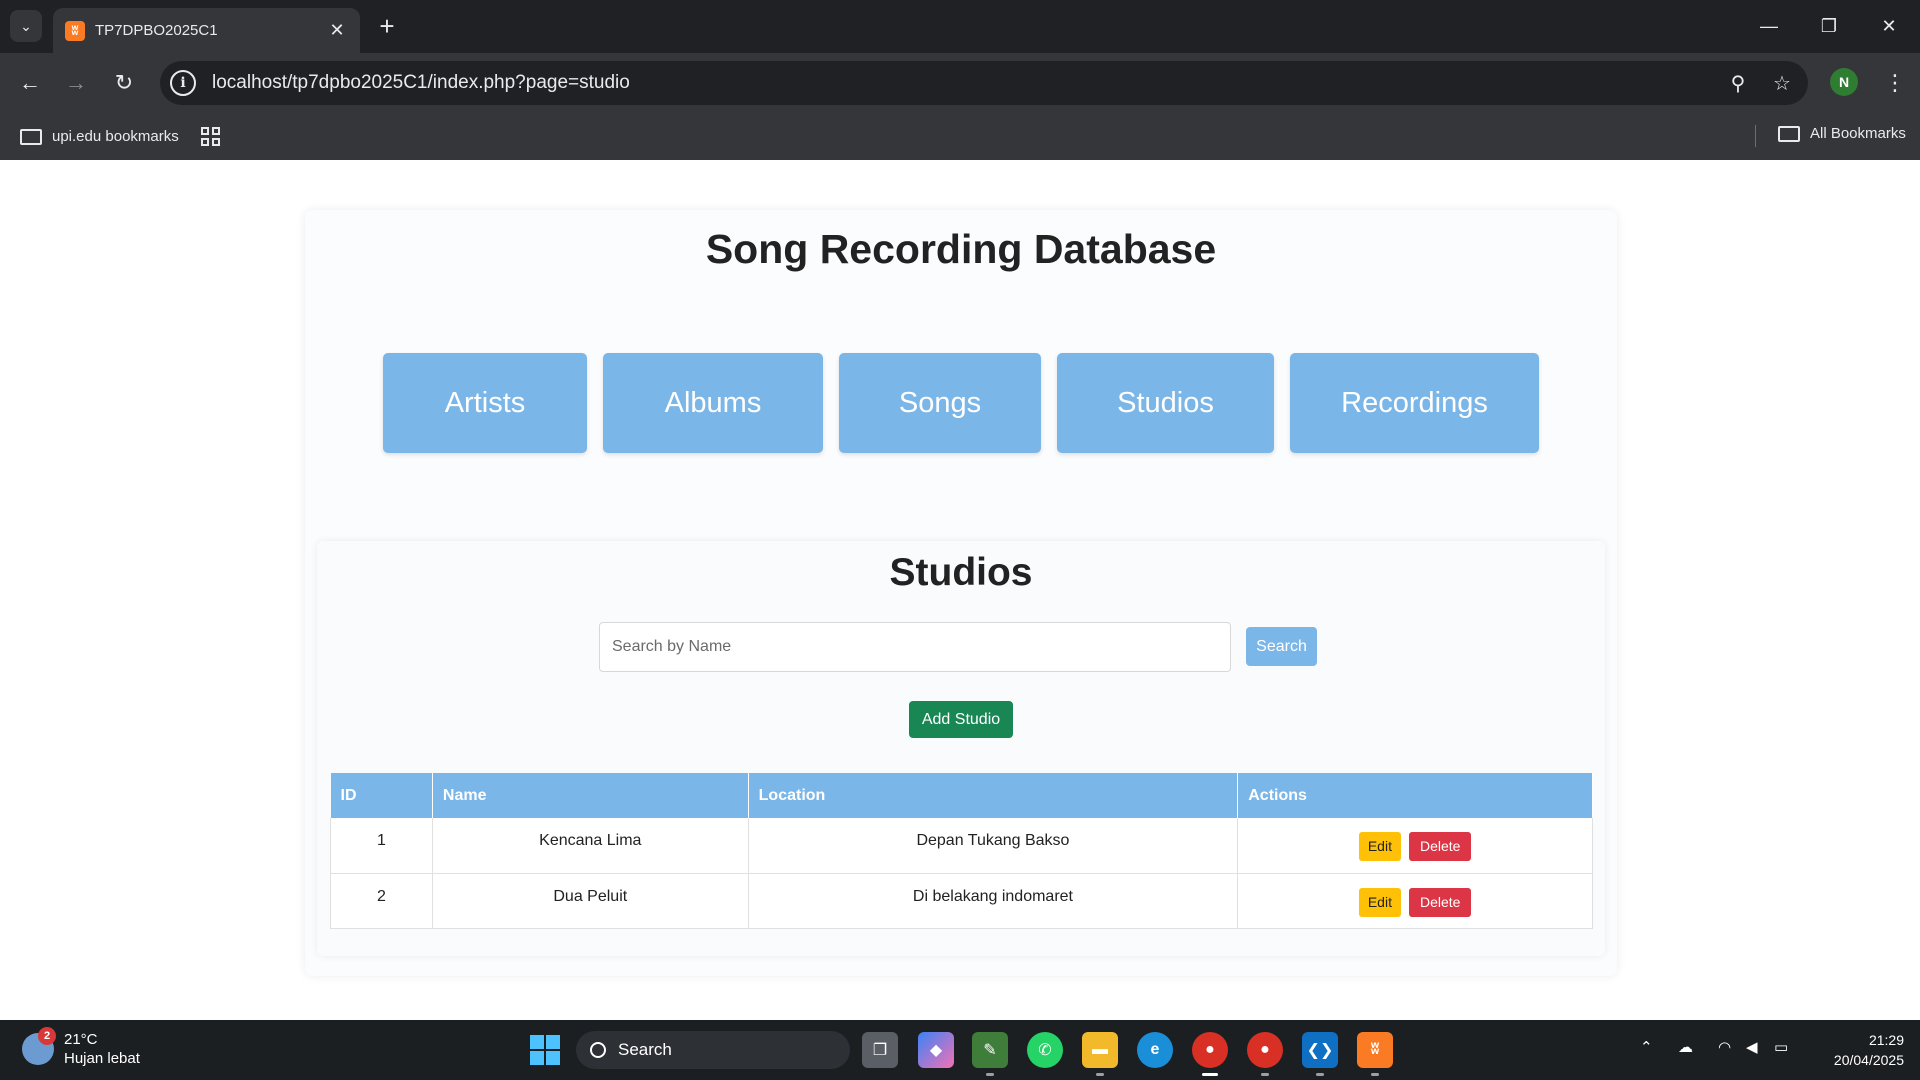 The height and width of the screenshot is (1080, 1920). What do you see at coordinates (485, 403) in the screenshot?
I see `nav-artists-button: Artists` at bounding box center [485, 403].